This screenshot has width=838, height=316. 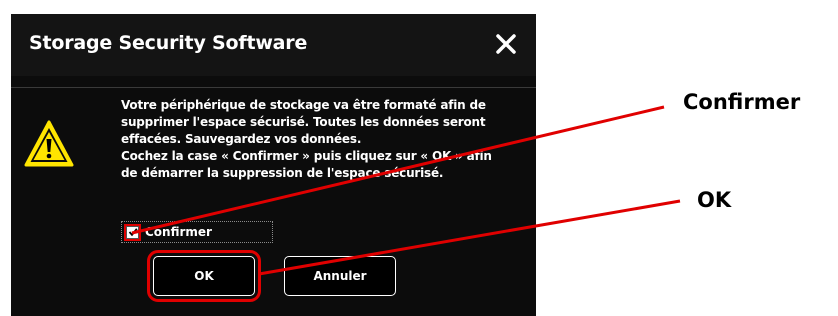 I want to click on ok-button: OK, so click(x=204, y=276).